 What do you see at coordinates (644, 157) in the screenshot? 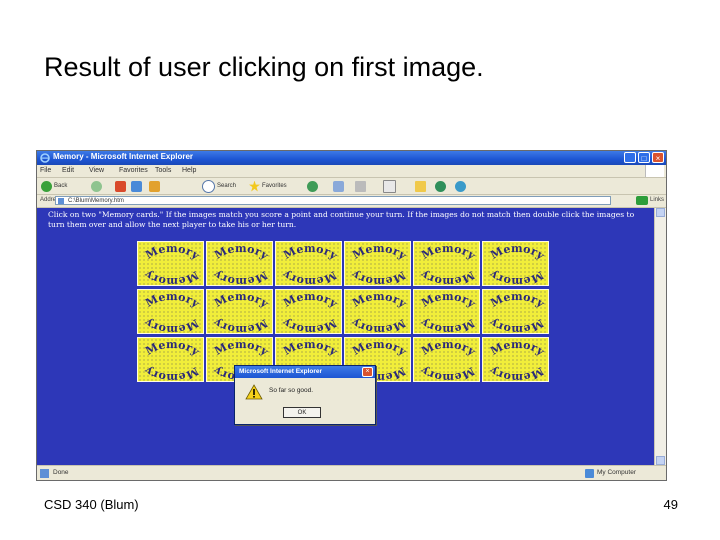
I see `maximize-button: □` at bounding box center [644, 157].